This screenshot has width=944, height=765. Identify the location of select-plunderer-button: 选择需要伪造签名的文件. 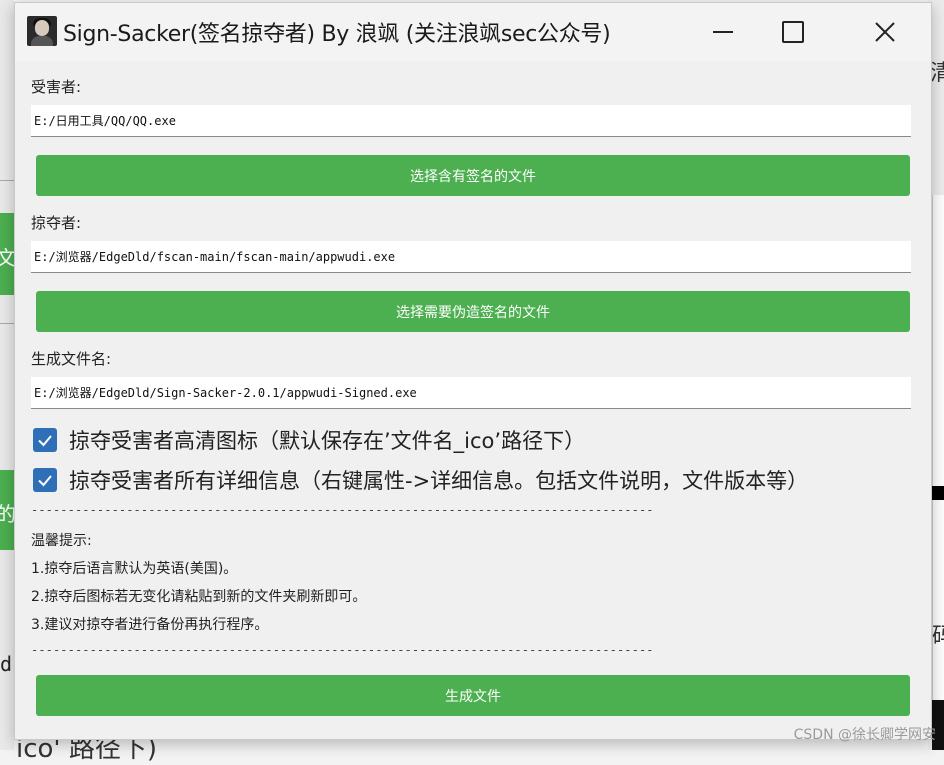
(473, 311).